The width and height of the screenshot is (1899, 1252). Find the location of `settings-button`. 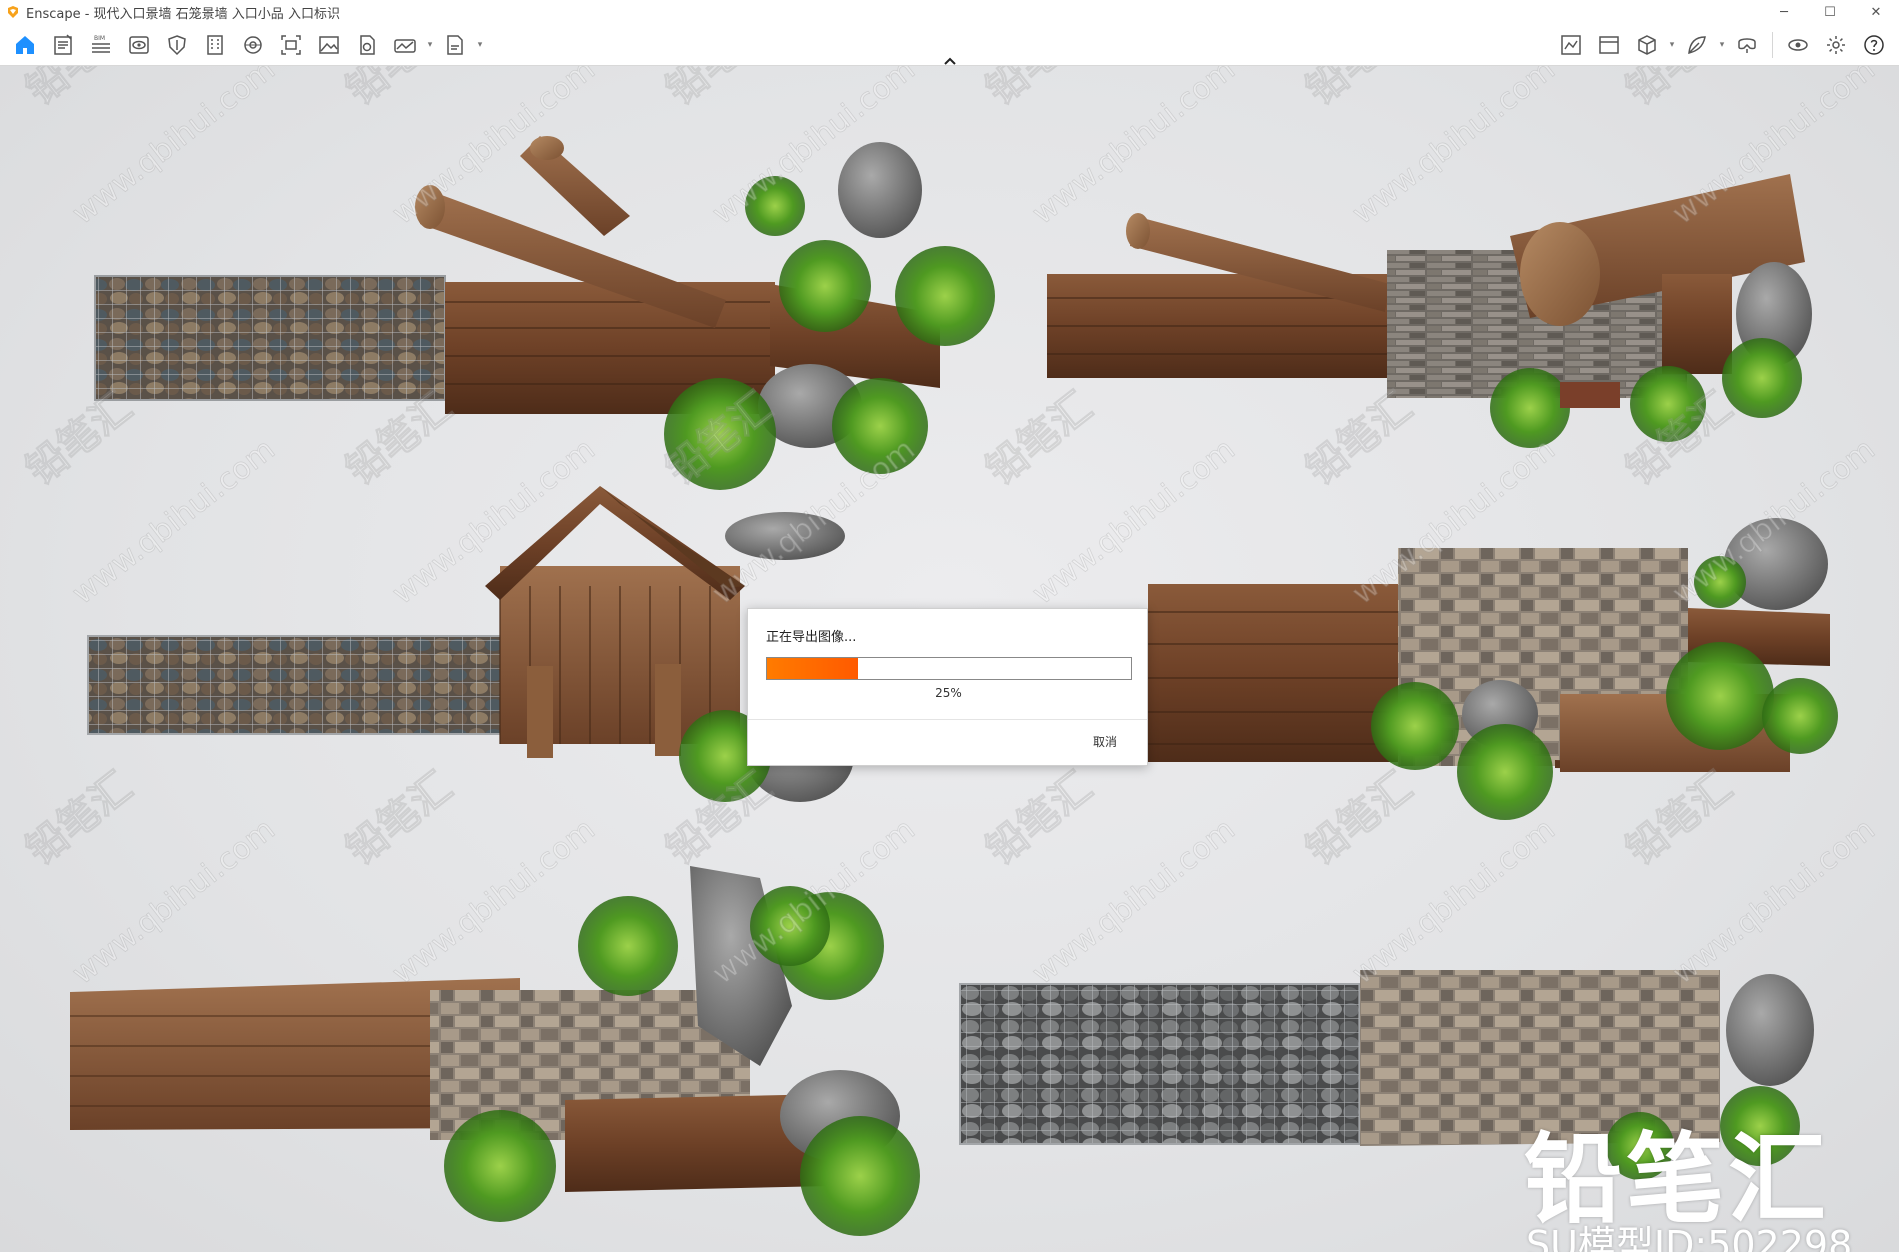

settings-button is located at coordinates (1836, 45).